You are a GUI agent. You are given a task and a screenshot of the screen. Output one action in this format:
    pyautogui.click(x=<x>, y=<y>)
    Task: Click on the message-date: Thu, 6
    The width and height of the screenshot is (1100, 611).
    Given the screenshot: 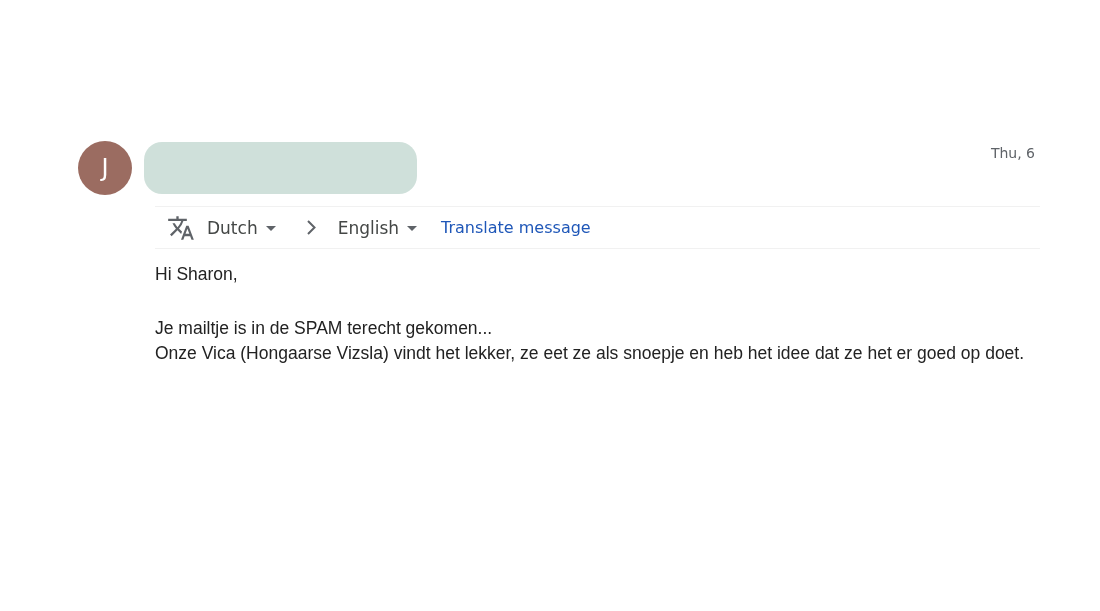 What is the action you would take?
    pyautogui.click(x=1012, y=153)
    